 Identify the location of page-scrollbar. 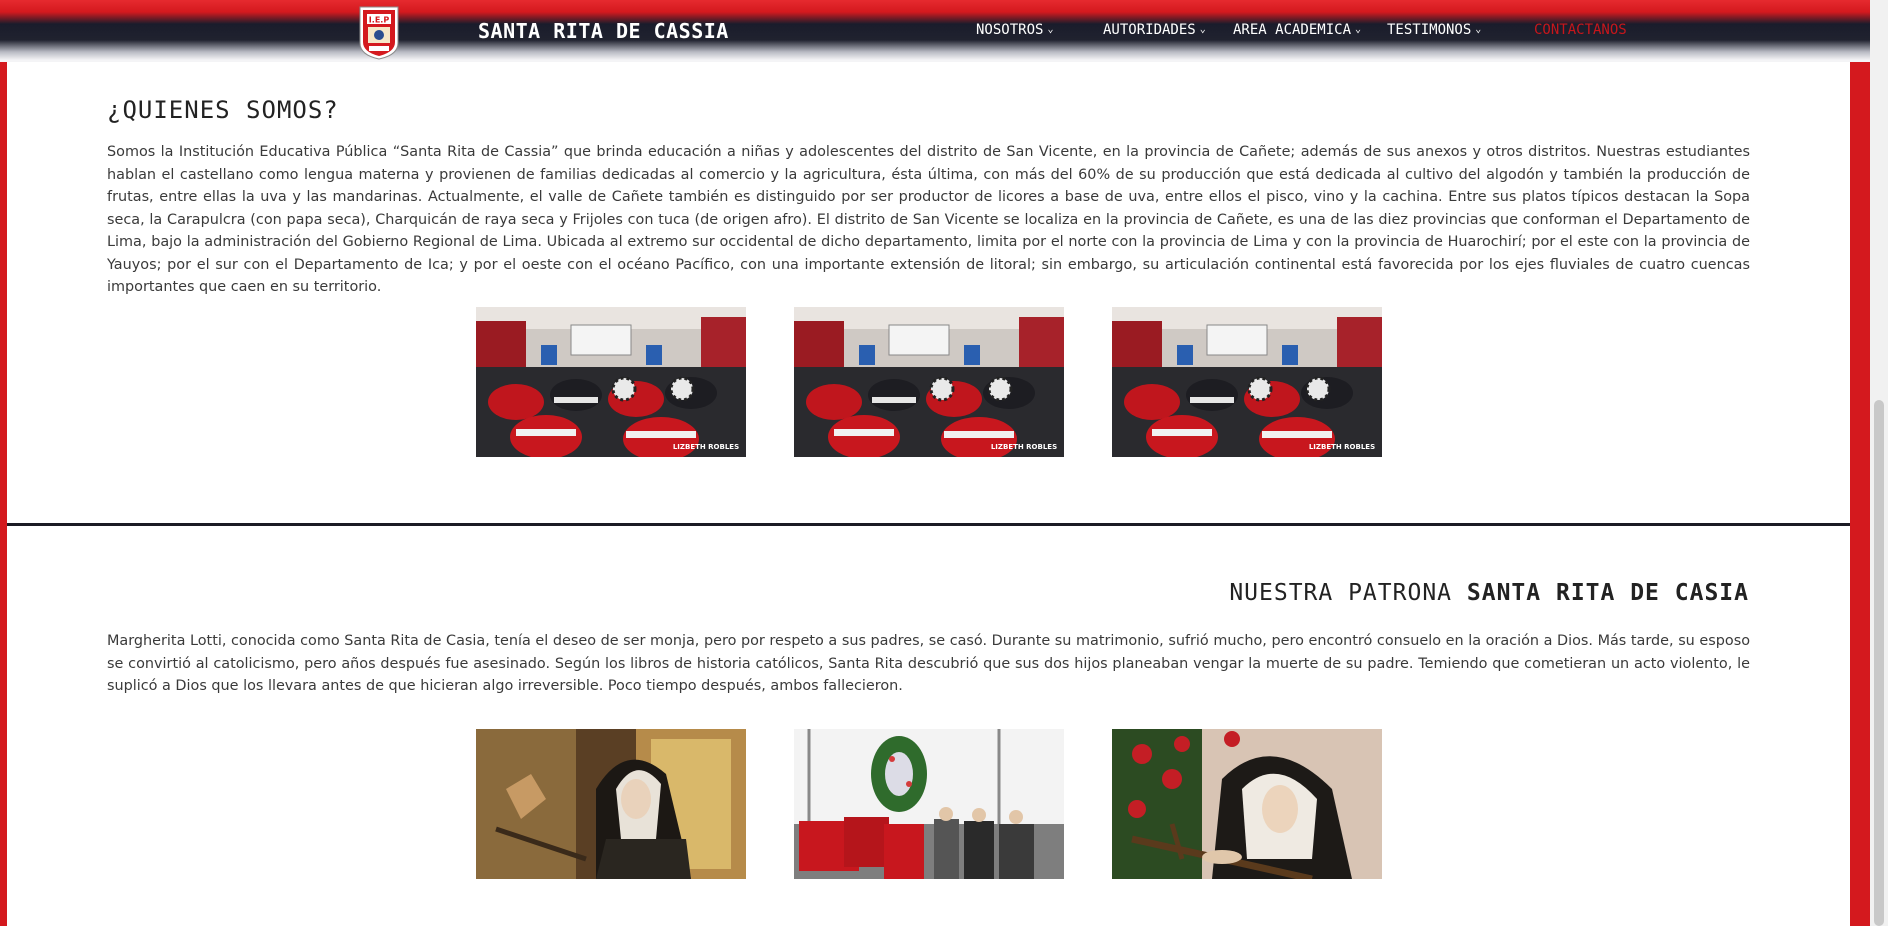
(1879, 463).